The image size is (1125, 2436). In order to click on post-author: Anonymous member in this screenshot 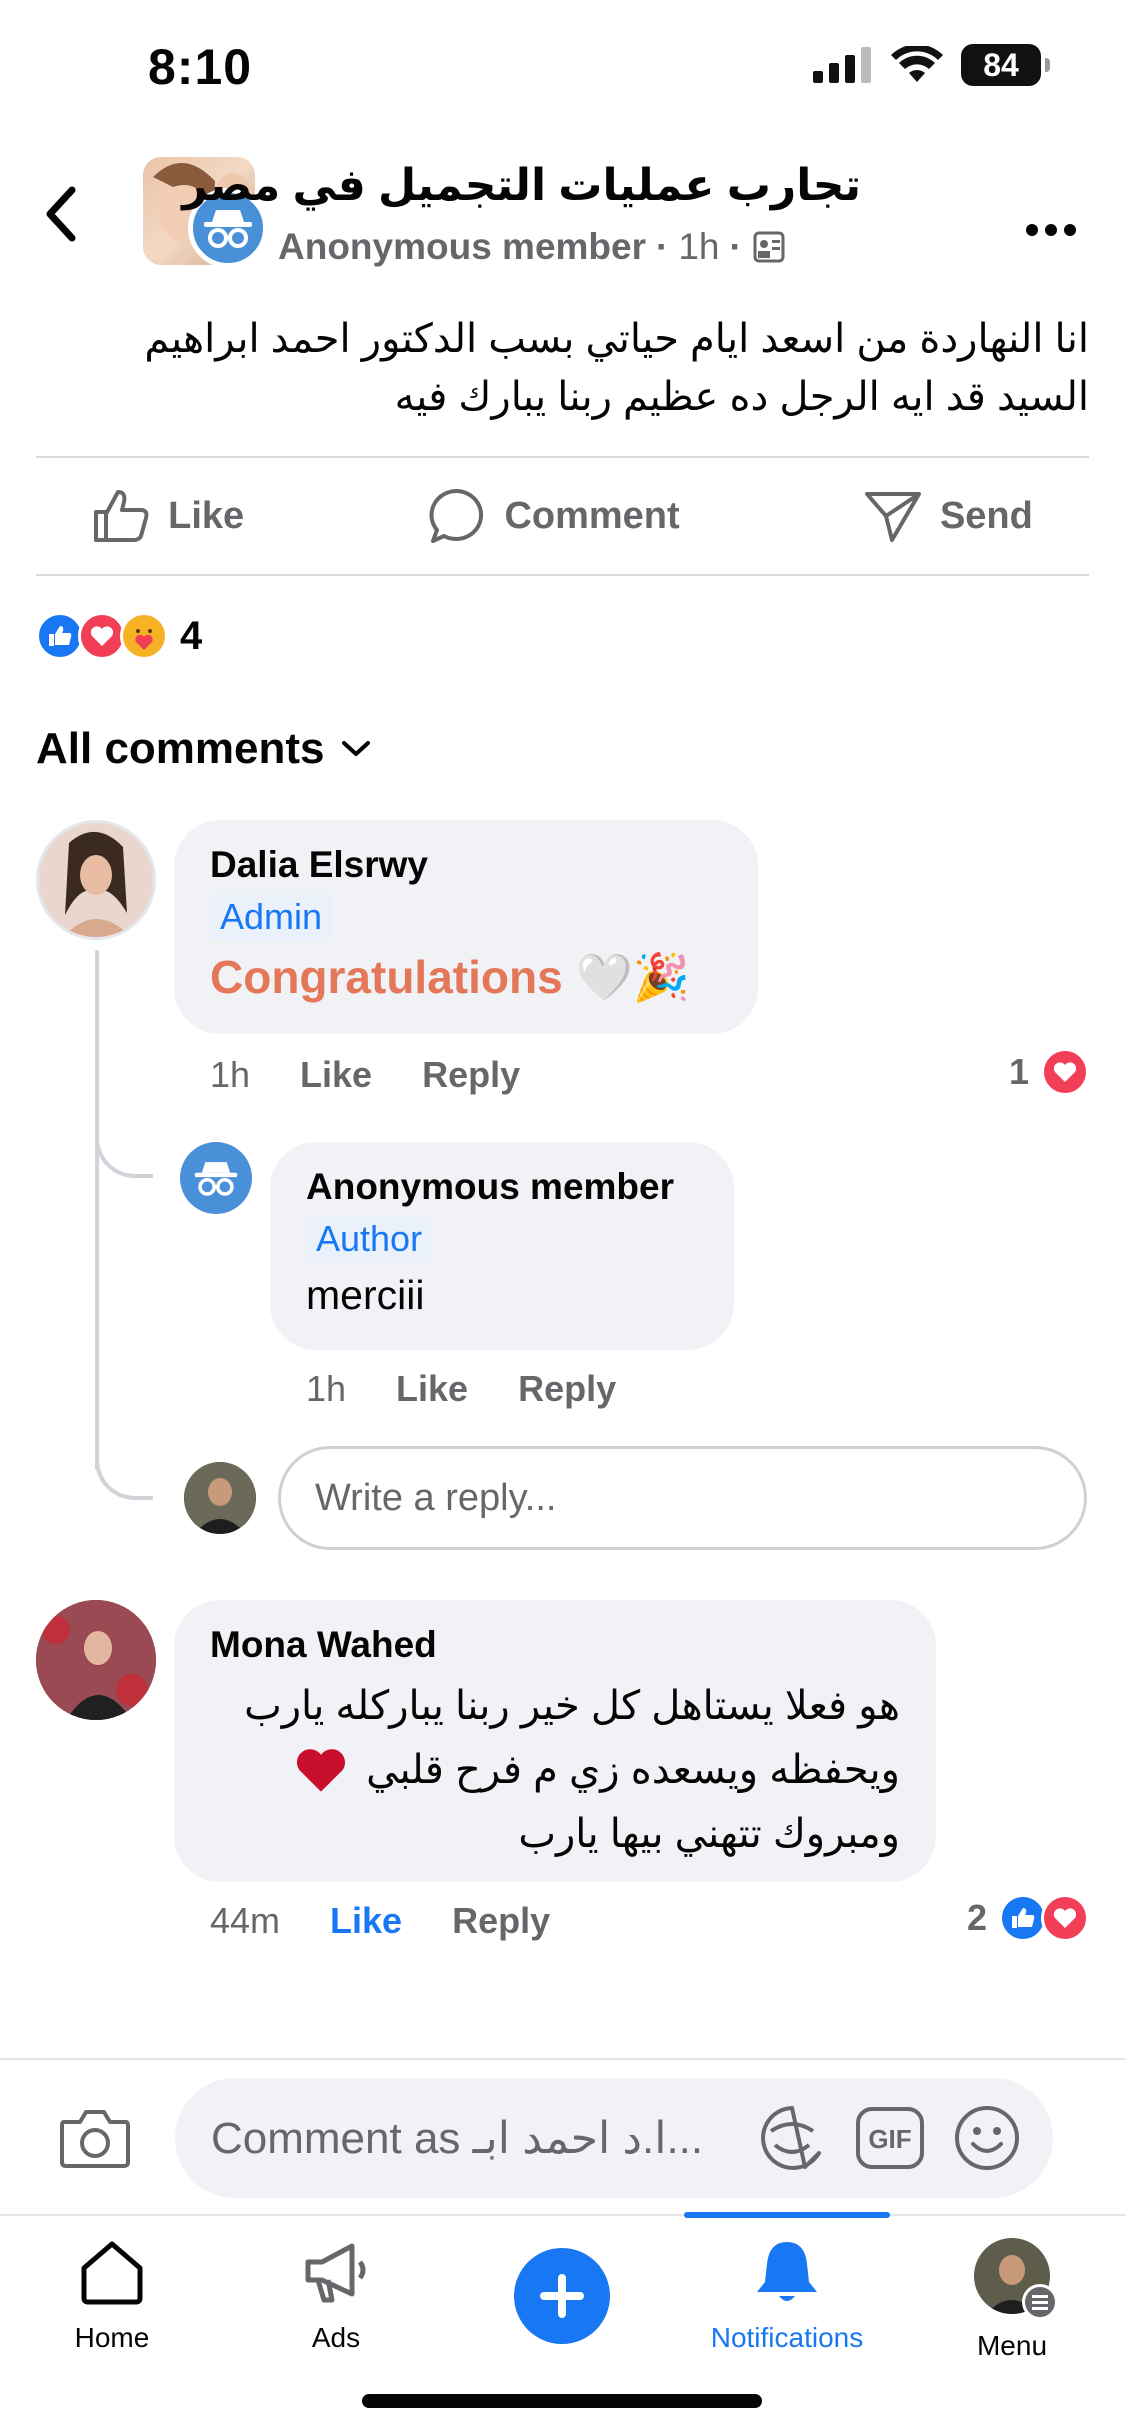, I will do `click(462, 247)`.